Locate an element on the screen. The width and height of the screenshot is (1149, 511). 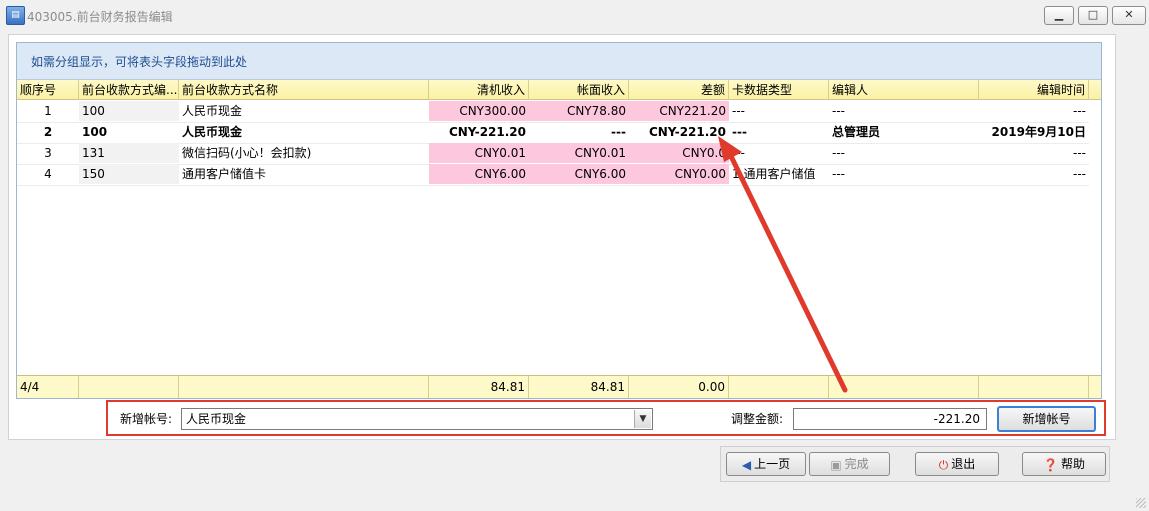
minimize-icon: ▁ is located at coordinates (1059, 14).